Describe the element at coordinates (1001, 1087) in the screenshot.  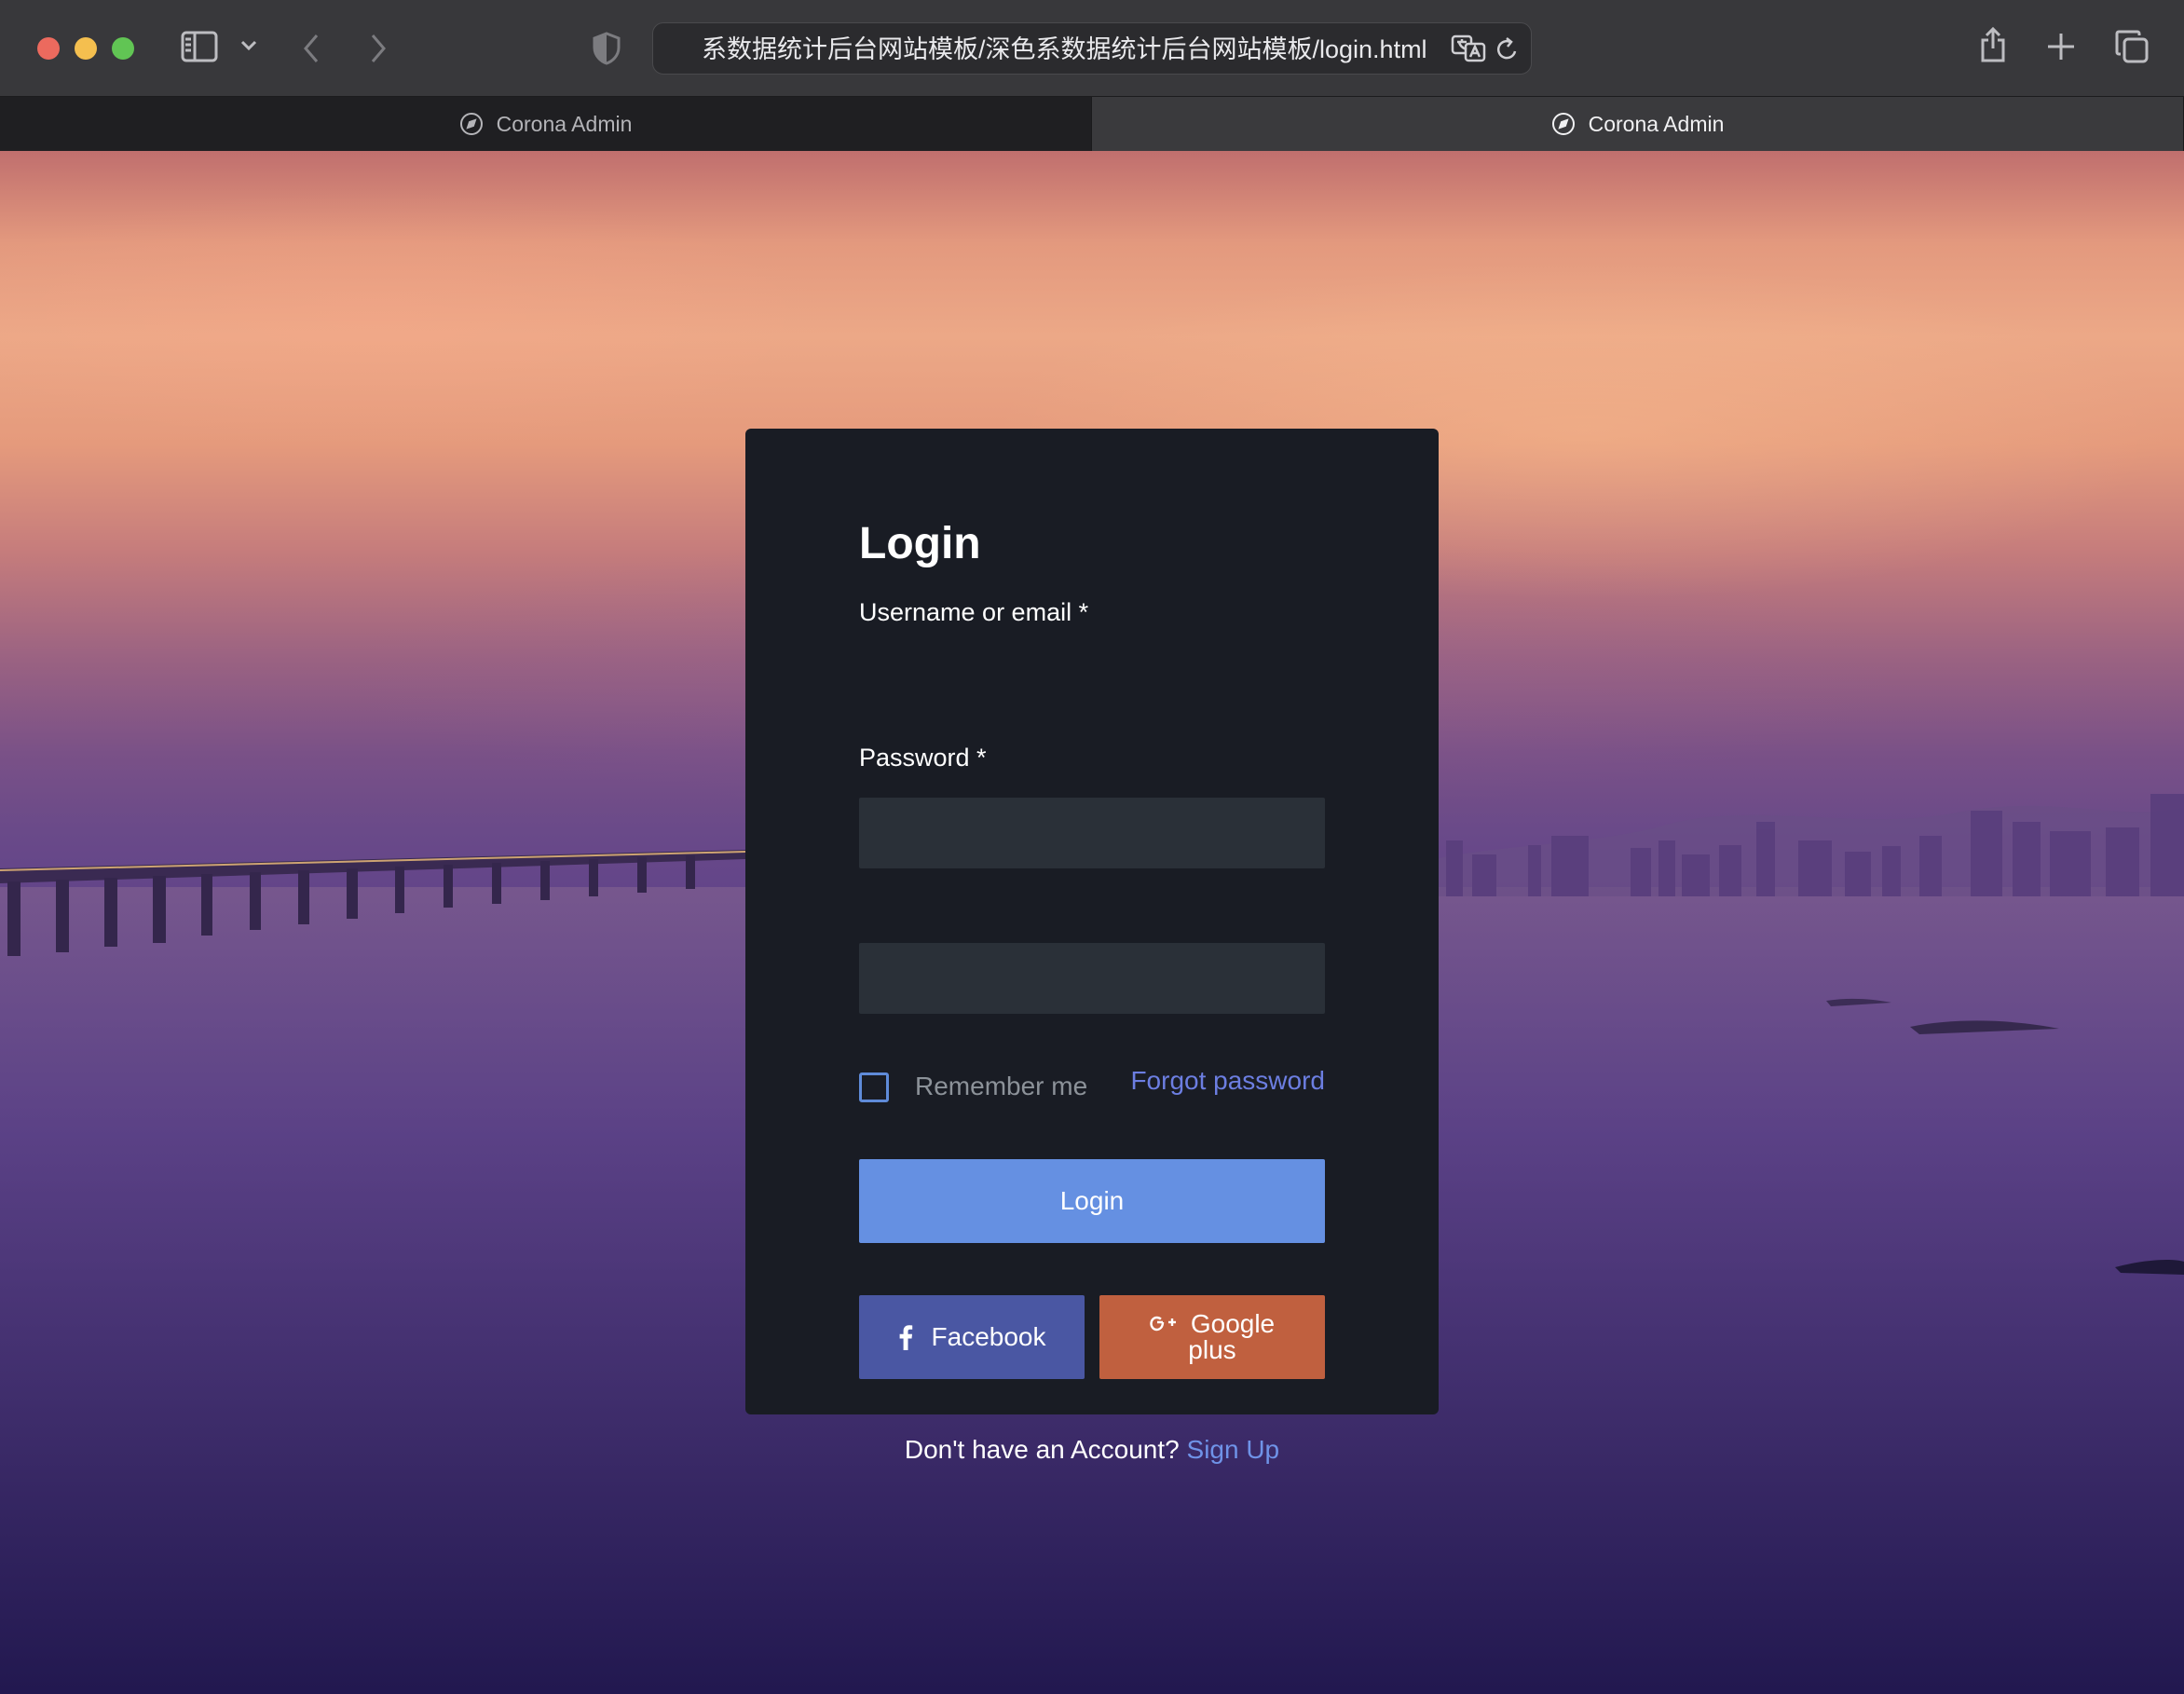
I see `remember-me-label: Remember me` at that location.